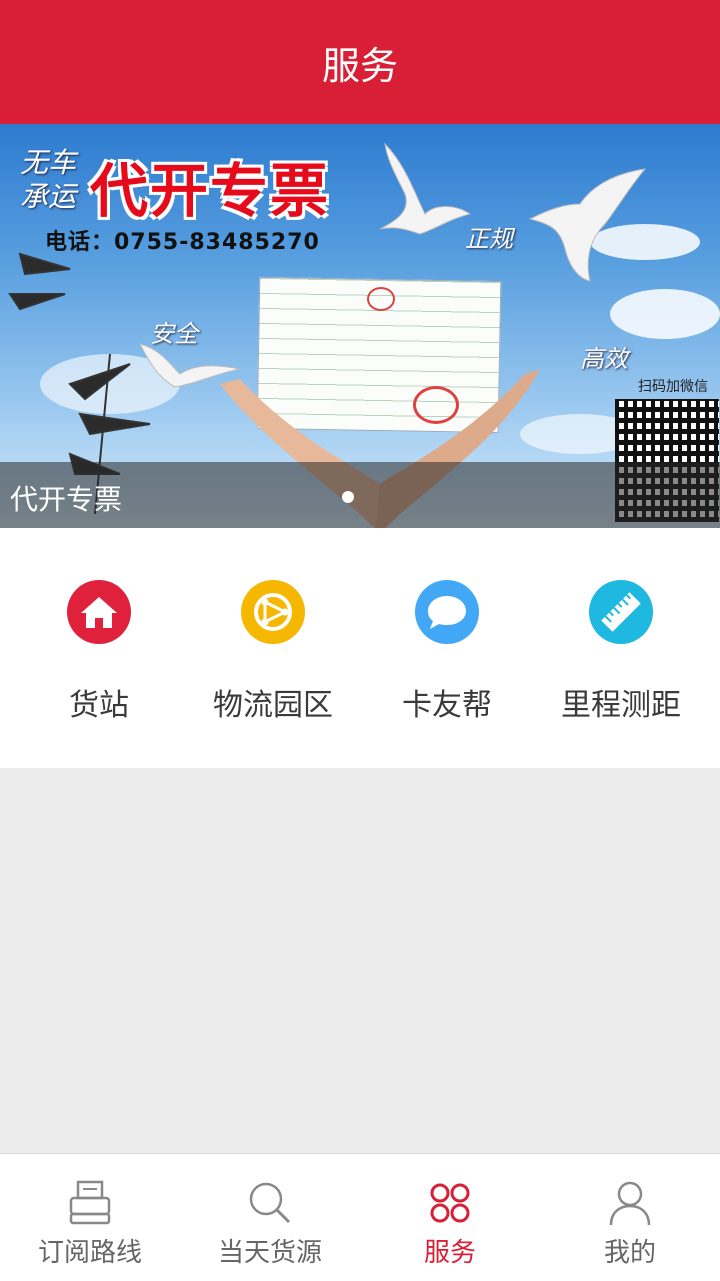 This screenshot has width=720, height=1281. I want to click on service-label: 物流园区, so click(273, 705).